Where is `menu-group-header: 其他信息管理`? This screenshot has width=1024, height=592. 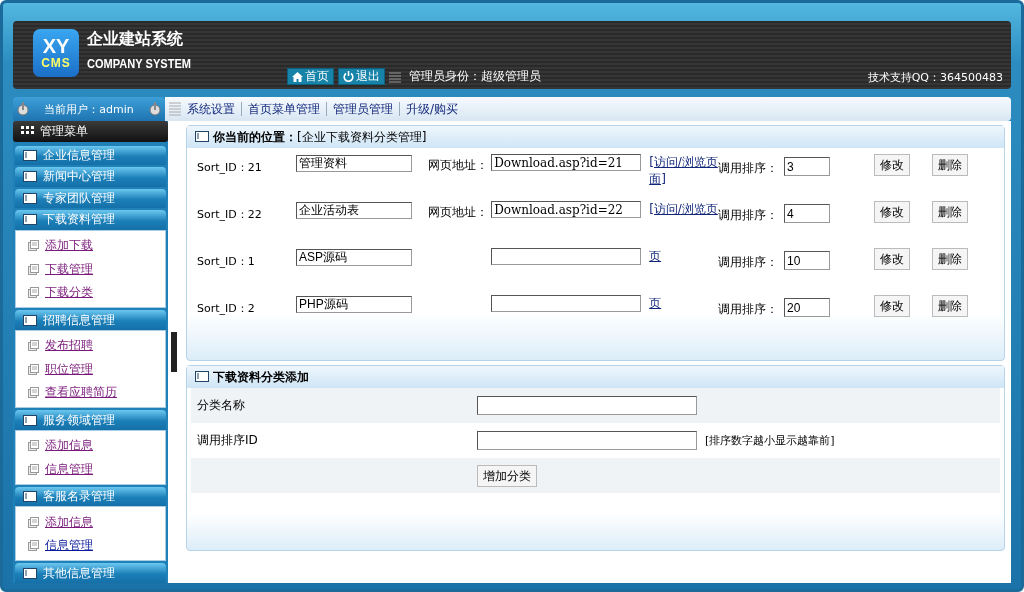 menu-group-header: 其他信息管理 is located at coordinates (90, 573).